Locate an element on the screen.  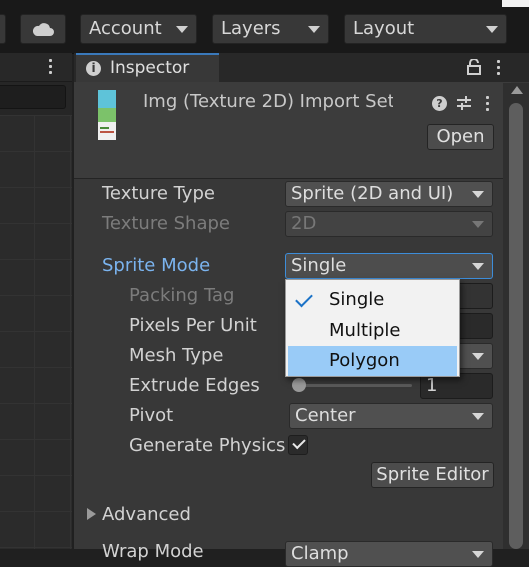
layers-dropdown: Layers is located at coordinates (270, 29).